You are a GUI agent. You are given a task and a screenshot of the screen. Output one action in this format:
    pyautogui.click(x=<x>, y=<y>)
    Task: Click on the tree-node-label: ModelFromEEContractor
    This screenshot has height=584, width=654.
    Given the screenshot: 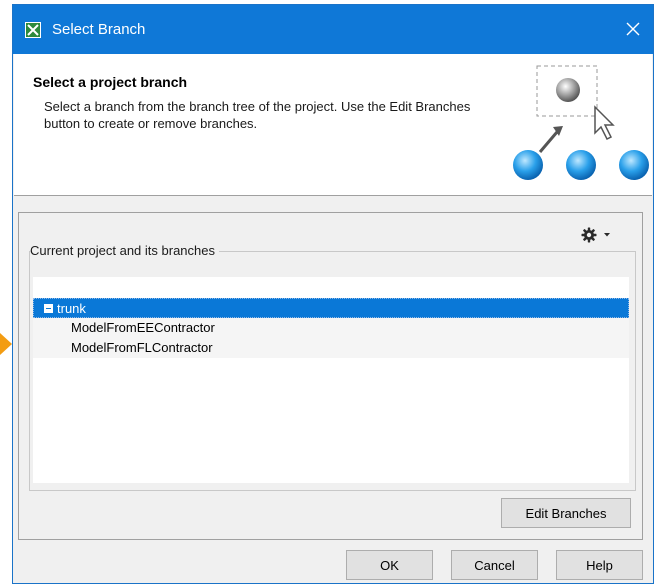 What is the action you would take?
    pyautogui.click(x=143, y=327)
    